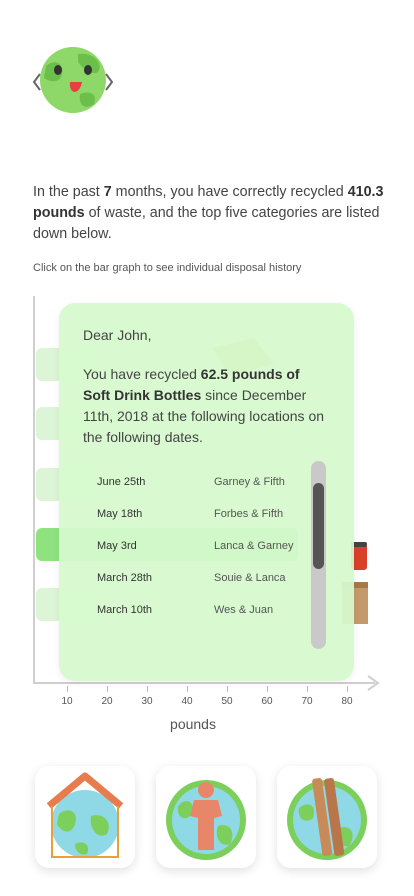  I want to click on history-location: Souie & Lanca, so click(250, 578).